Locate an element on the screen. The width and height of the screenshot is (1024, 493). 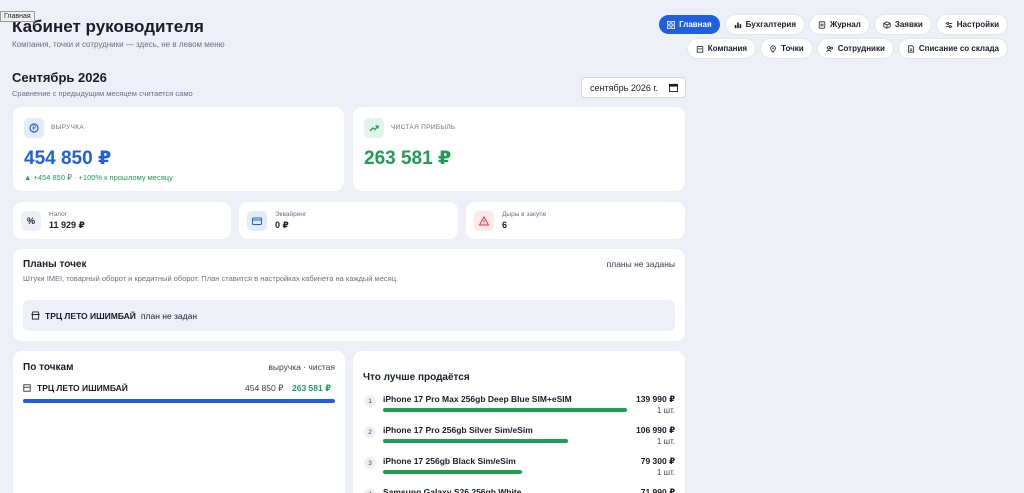
warning-icon is located at coordinates (484, 221).